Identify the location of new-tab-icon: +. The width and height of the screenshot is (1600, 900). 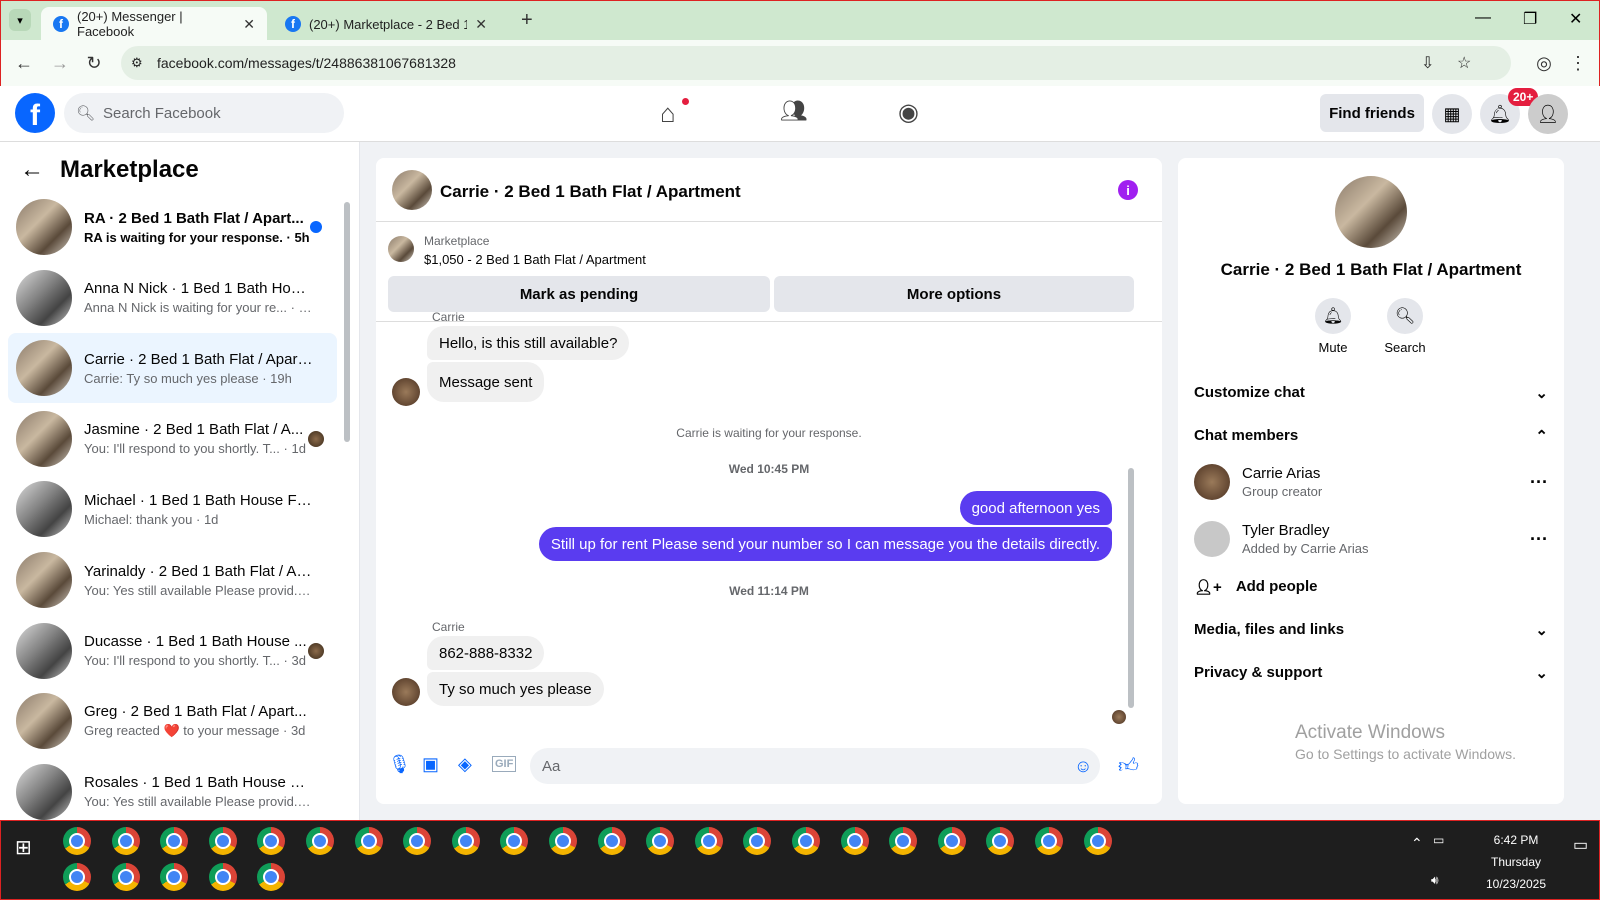
(527, 20).